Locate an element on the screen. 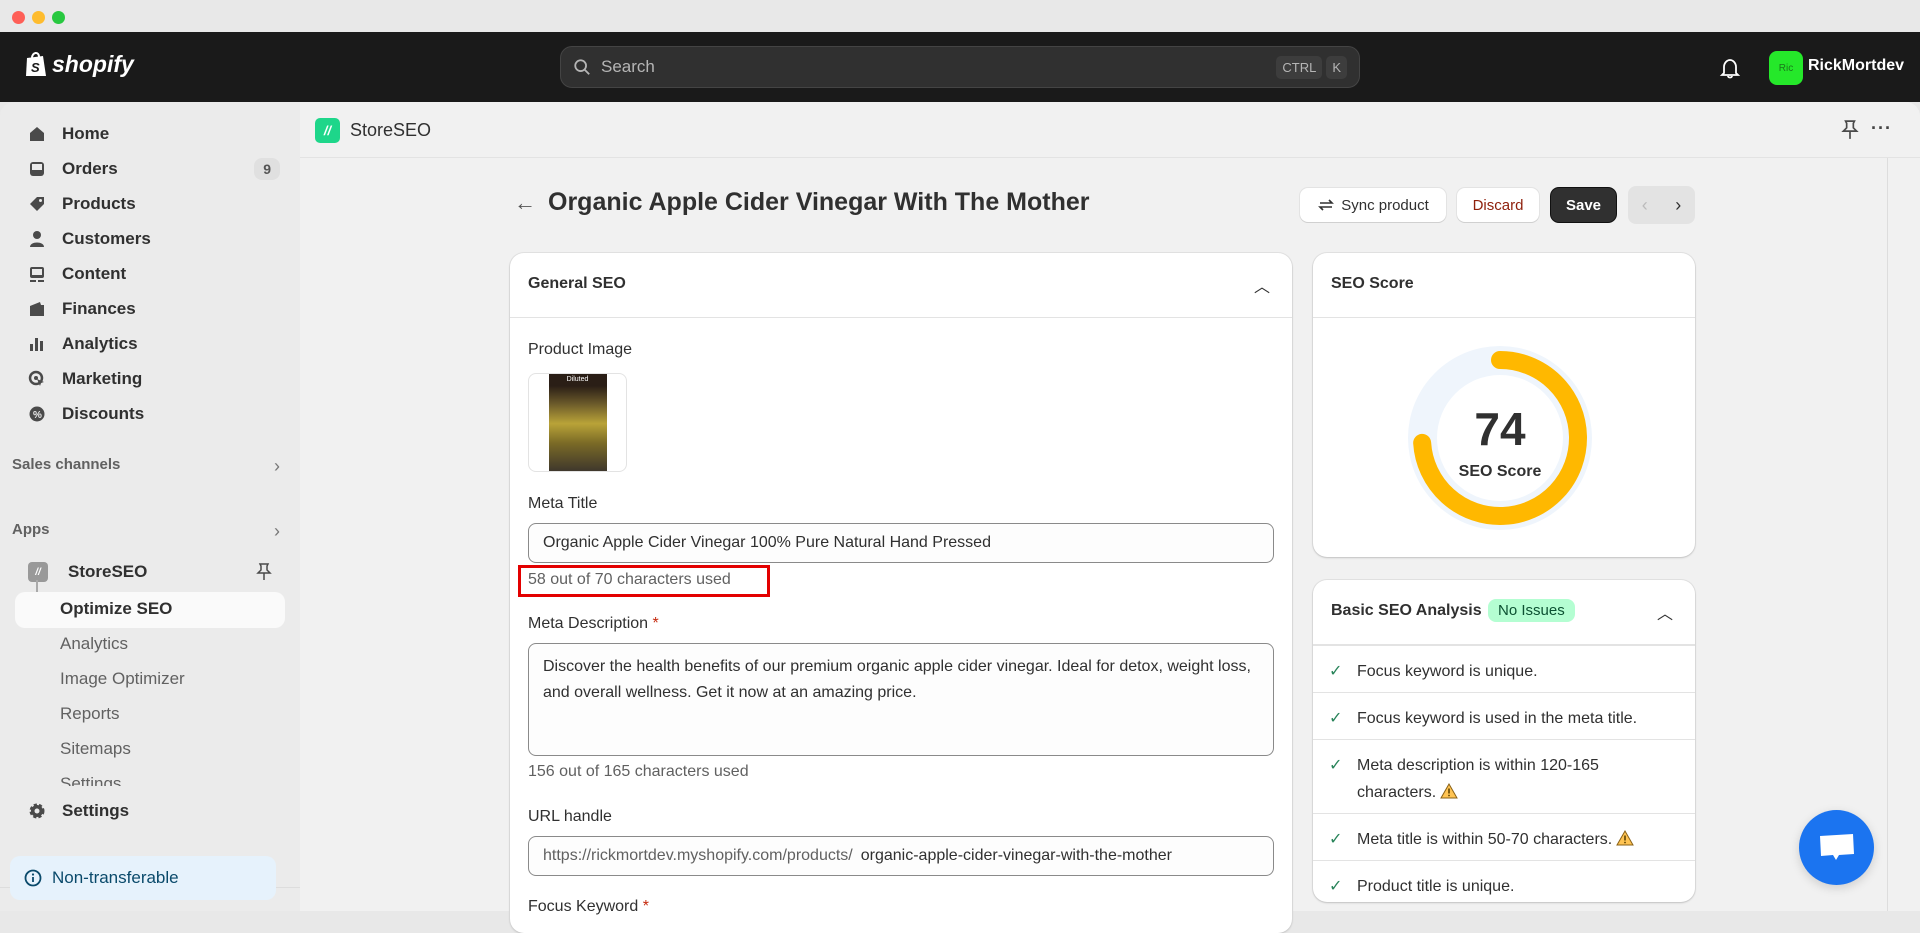 This screenshot has height=933, width=1920. back-arrow-icon: ← is located at coordinates (525, 203).